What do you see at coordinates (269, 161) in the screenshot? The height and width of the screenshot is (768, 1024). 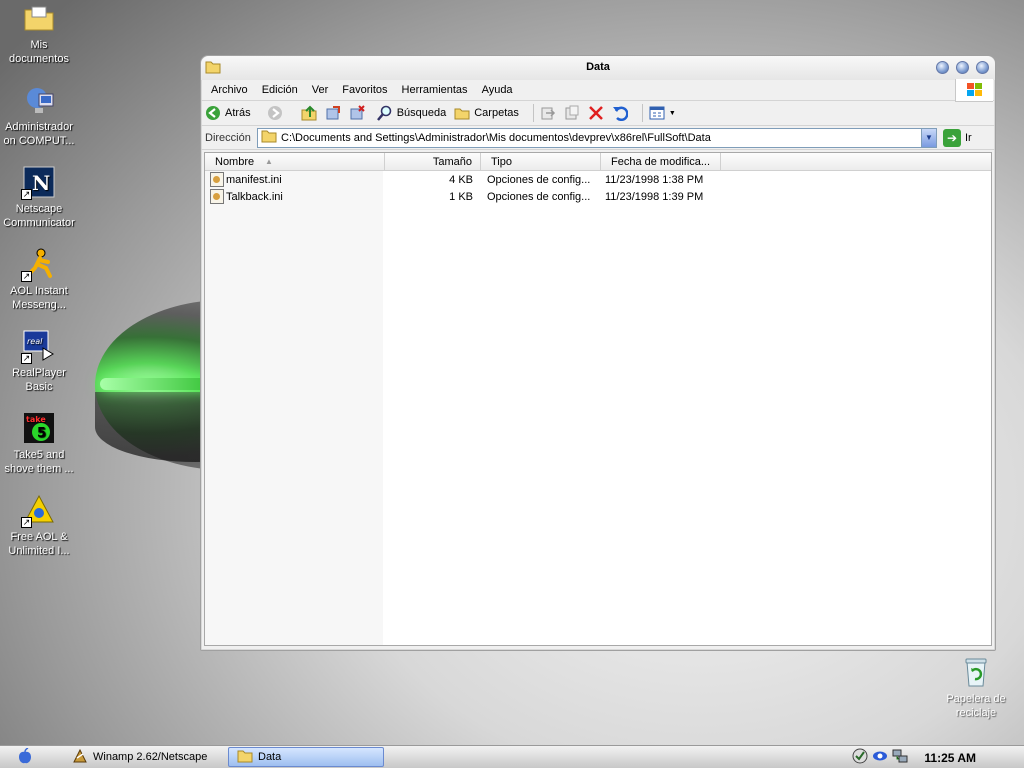 I see `sort-ascending-icon: ▲` at bounding box center [269, 161].